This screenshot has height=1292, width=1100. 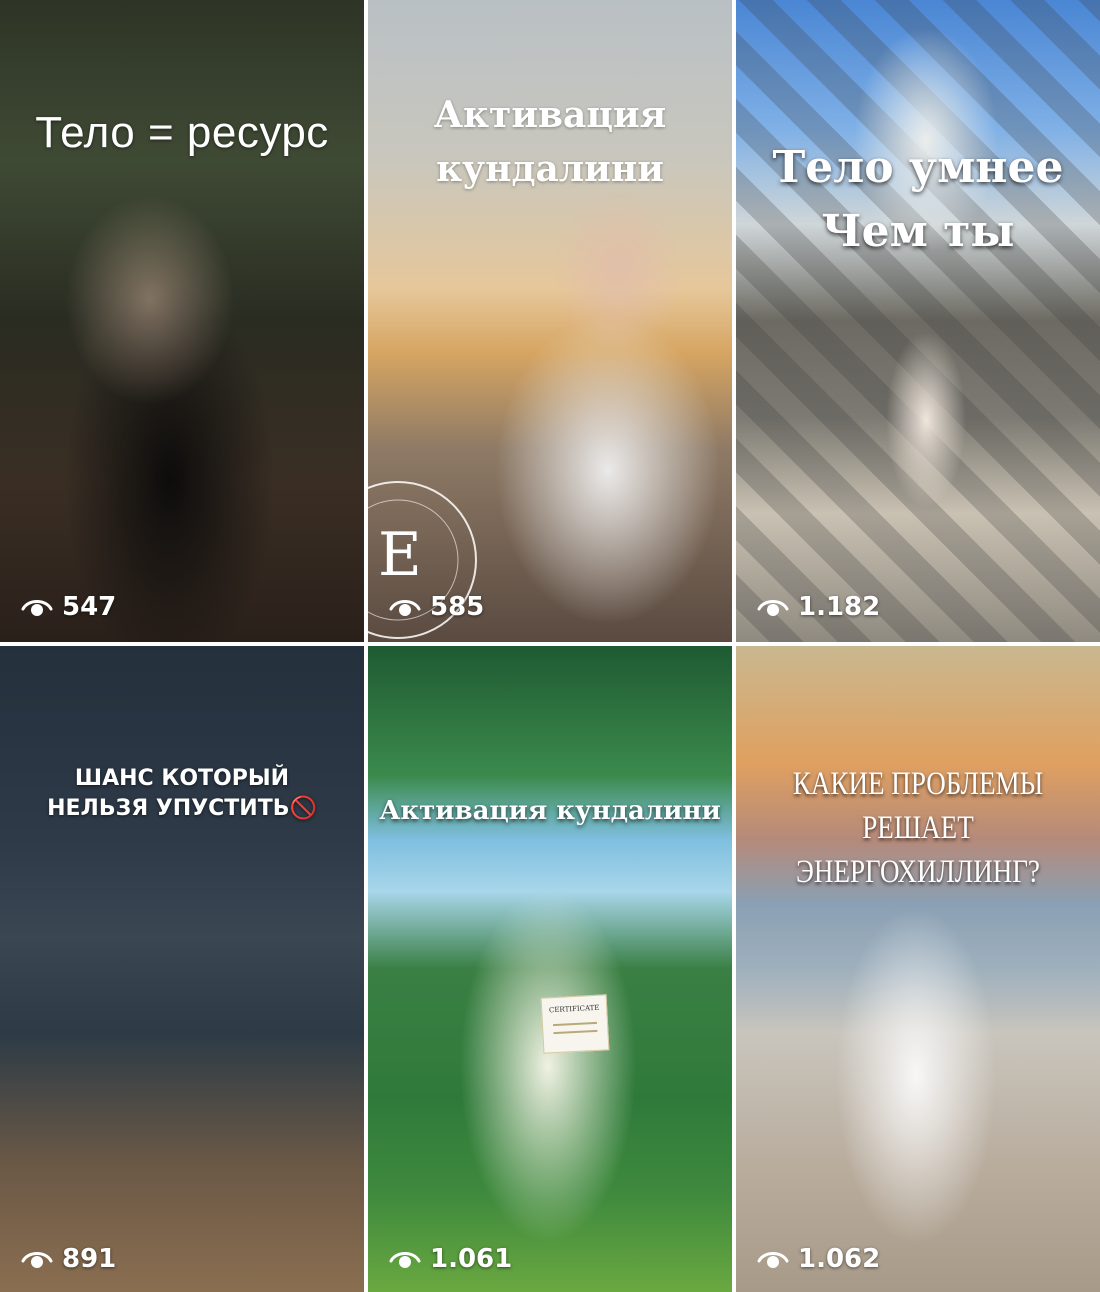 What do you see at coordinates (182, 132) in the screenshot?
I see `reel-caption: Тело = ресурс` at bounding box center [182, 132].